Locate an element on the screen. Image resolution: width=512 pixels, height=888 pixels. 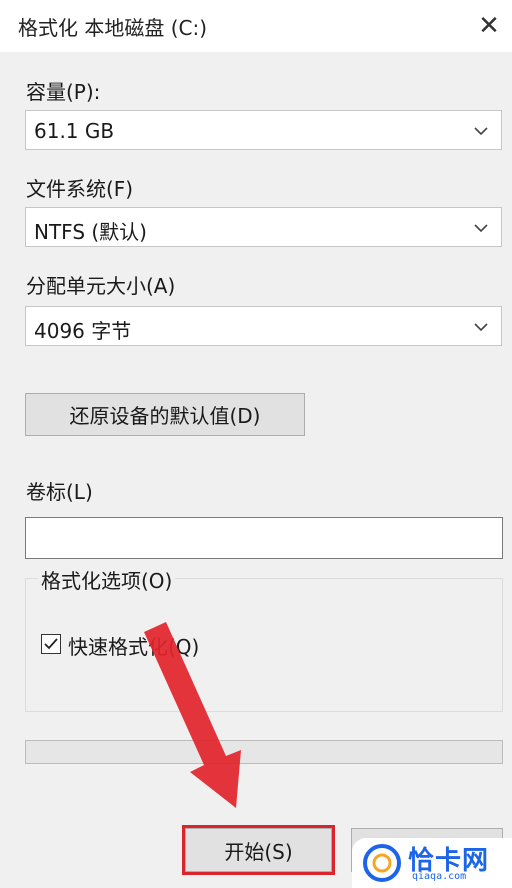
check-icon is located at coordinates (51, 644).